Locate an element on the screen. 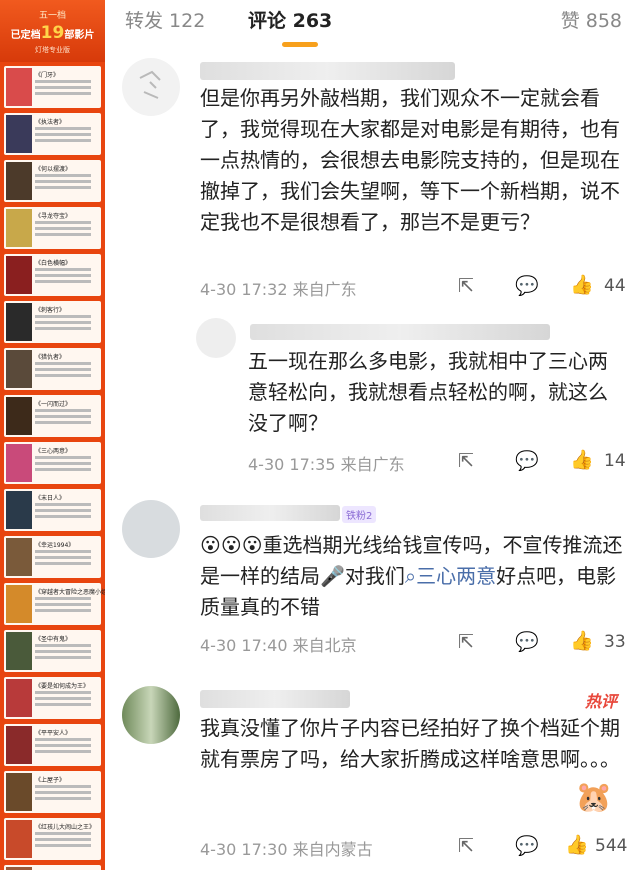 This screenshot has height=870, width=640. avatar-sketch-icon is located at coordinates (150, 84).